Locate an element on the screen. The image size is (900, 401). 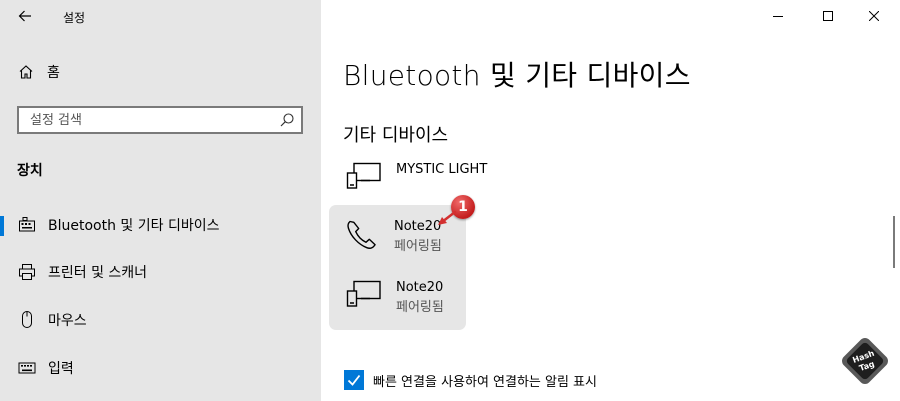
minimize-button is located at coordinates (778, 16).